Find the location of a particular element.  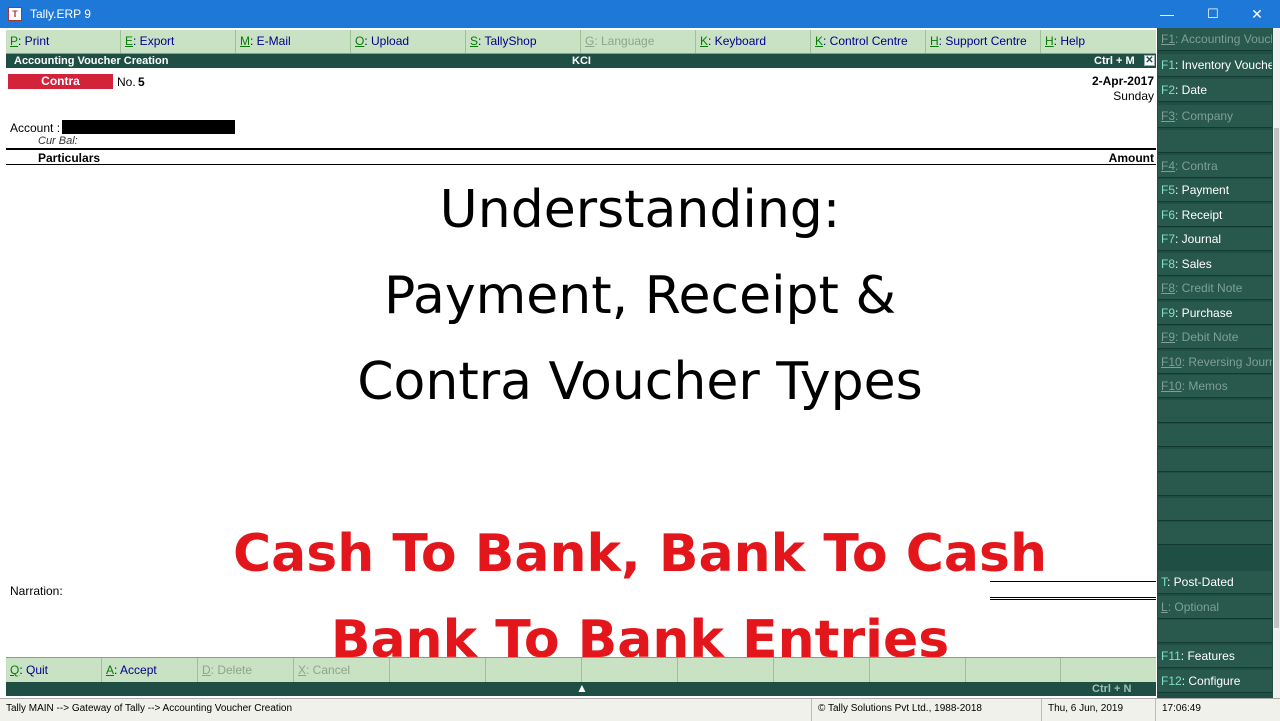

sidepanel-label: : Debit Note is located at coordinates (1207, 337).